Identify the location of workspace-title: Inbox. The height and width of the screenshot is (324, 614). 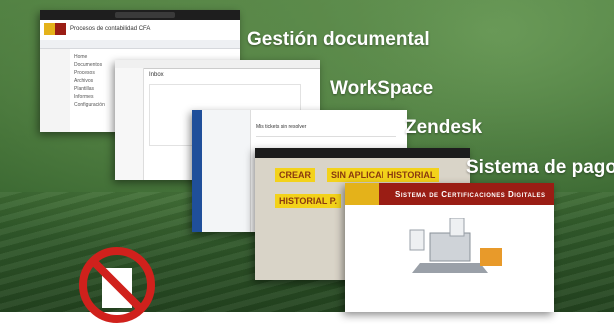
(156, 75).